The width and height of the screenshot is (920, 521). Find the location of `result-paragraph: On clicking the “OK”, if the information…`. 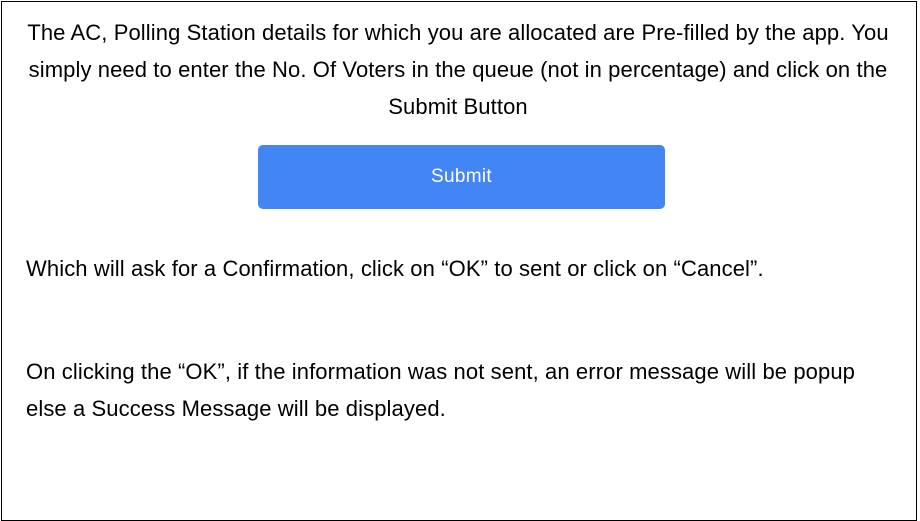

result-paragraph: On clicking the “OK”, if the information… is located at coordinates (440, 390).